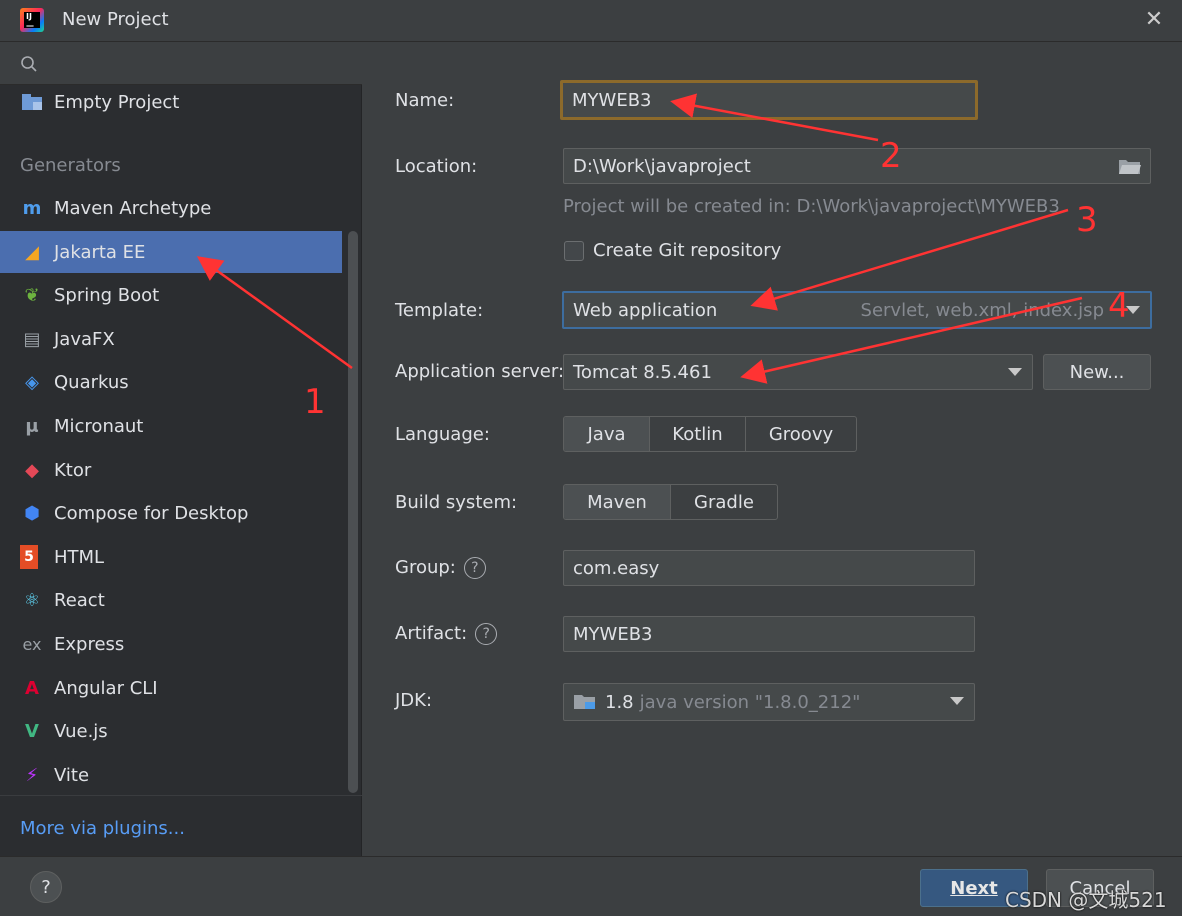 The height and width of the screenshot is (916, 1182). Describe the element at coordinates (769, 568) in the screenshot. I see `group-input: com.easy` at that location.